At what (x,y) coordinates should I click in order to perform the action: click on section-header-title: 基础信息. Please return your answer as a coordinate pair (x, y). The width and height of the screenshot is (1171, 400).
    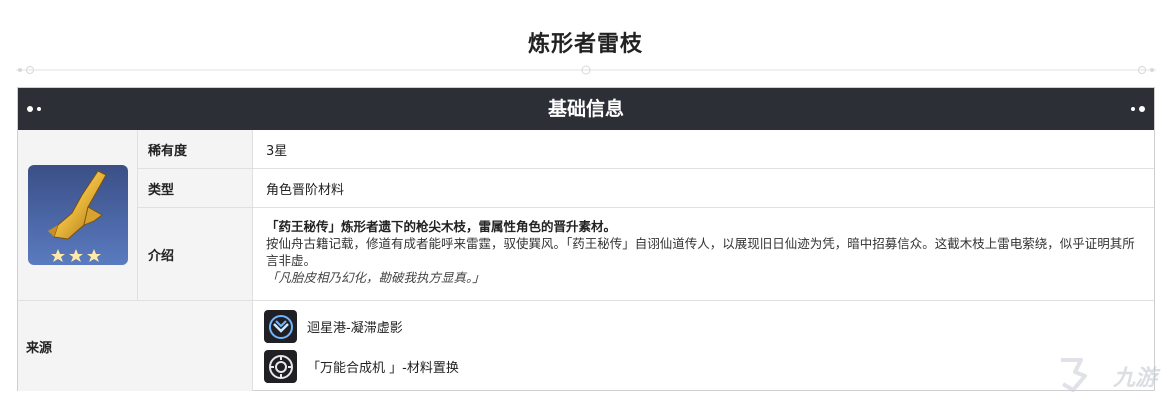
    Looking at the image, I should click on (585, 109).